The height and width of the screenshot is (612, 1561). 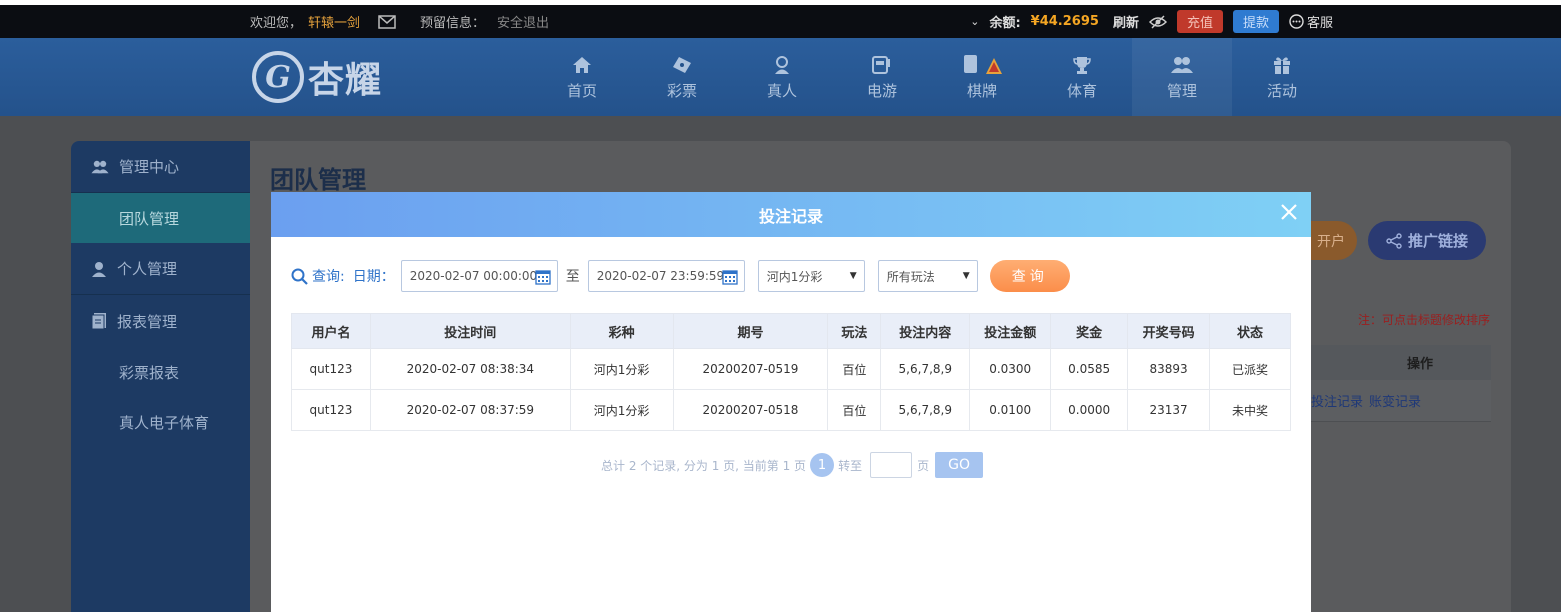 What do you see at coordinates (1169, 369) in the screenshot?
I see `cell-draw-number: 83893` at bounding box center [1169, 369].